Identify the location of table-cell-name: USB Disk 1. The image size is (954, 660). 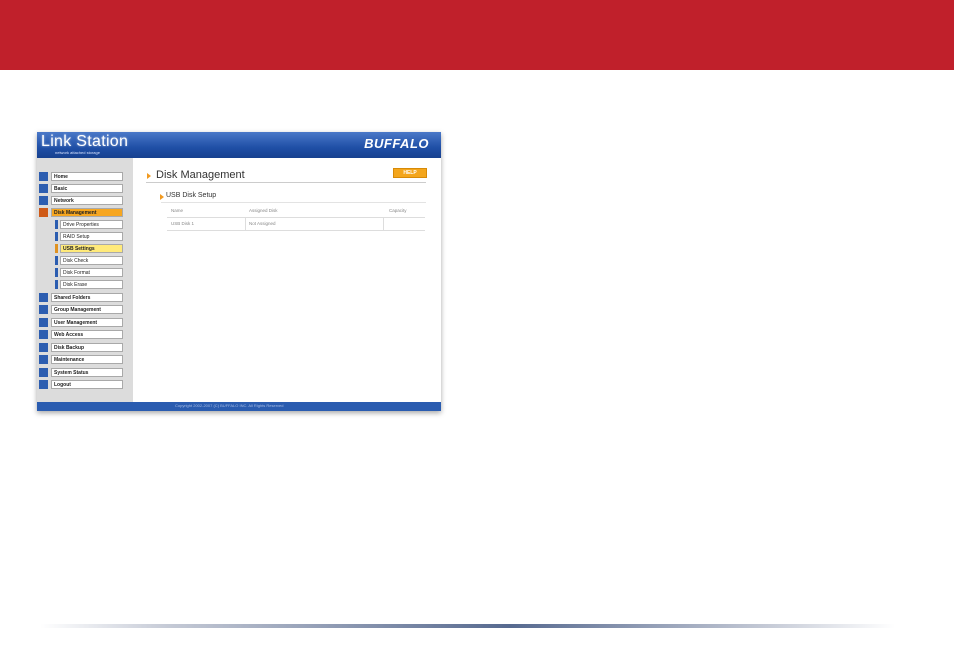
(183, 223).